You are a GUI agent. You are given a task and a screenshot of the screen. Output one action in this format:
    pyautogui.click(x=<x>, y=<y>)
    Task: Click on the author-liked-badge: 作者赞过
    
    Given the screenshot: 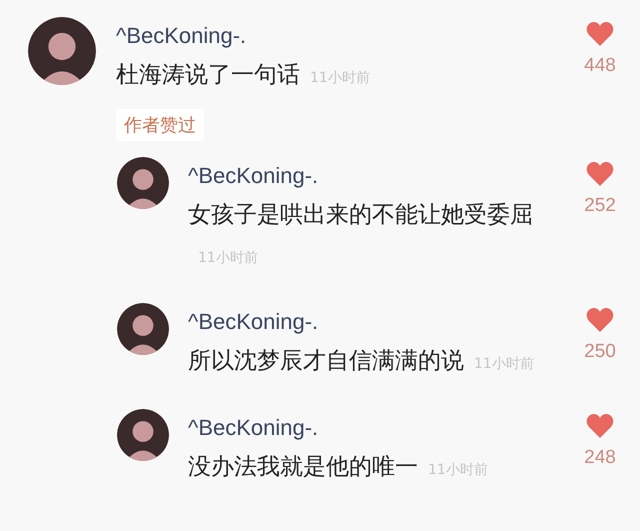 What is the action you would take?
    pyautogui.click(x=160, y=125)
    